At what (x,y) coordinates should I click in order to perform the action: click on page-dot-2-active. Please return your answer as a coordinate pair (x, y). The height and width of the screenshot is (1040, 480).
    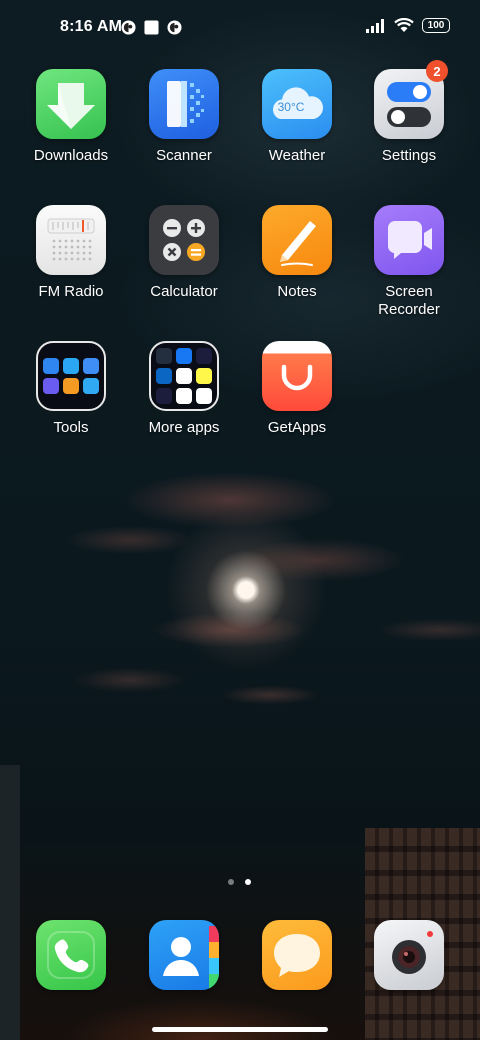
    Looking at the image, I should click on (248, 882).